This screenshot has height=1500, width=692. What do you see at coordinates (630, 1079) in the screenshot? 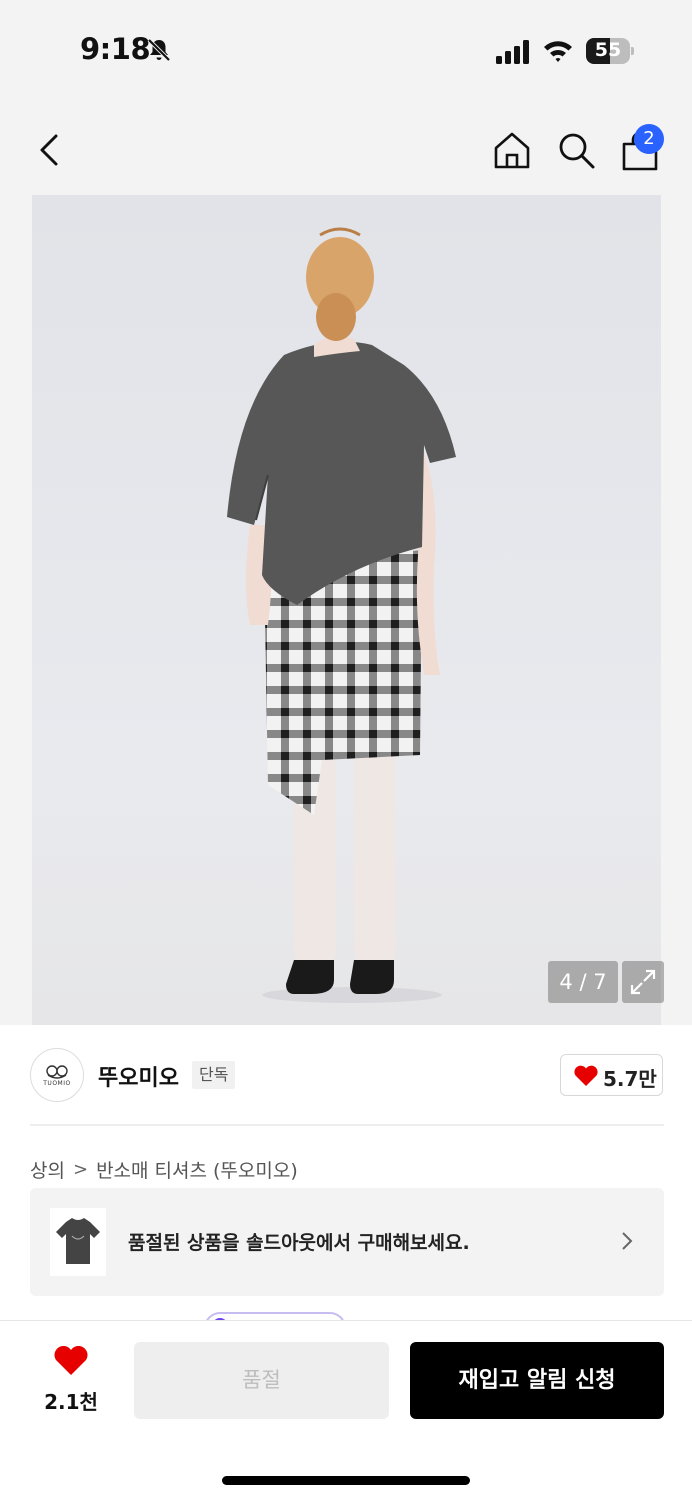
I see `brand-like-count: 5.7만` at bounding box center [630, 1079].